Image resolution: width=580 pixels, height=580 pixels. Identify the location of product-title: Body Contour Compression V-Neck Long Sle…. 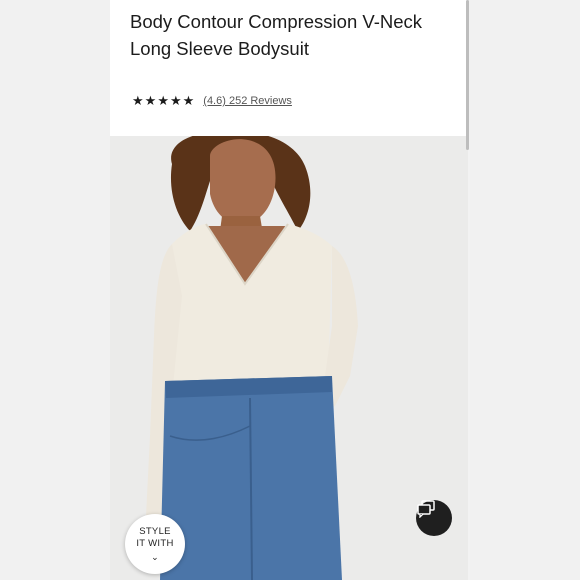
(276, 35).